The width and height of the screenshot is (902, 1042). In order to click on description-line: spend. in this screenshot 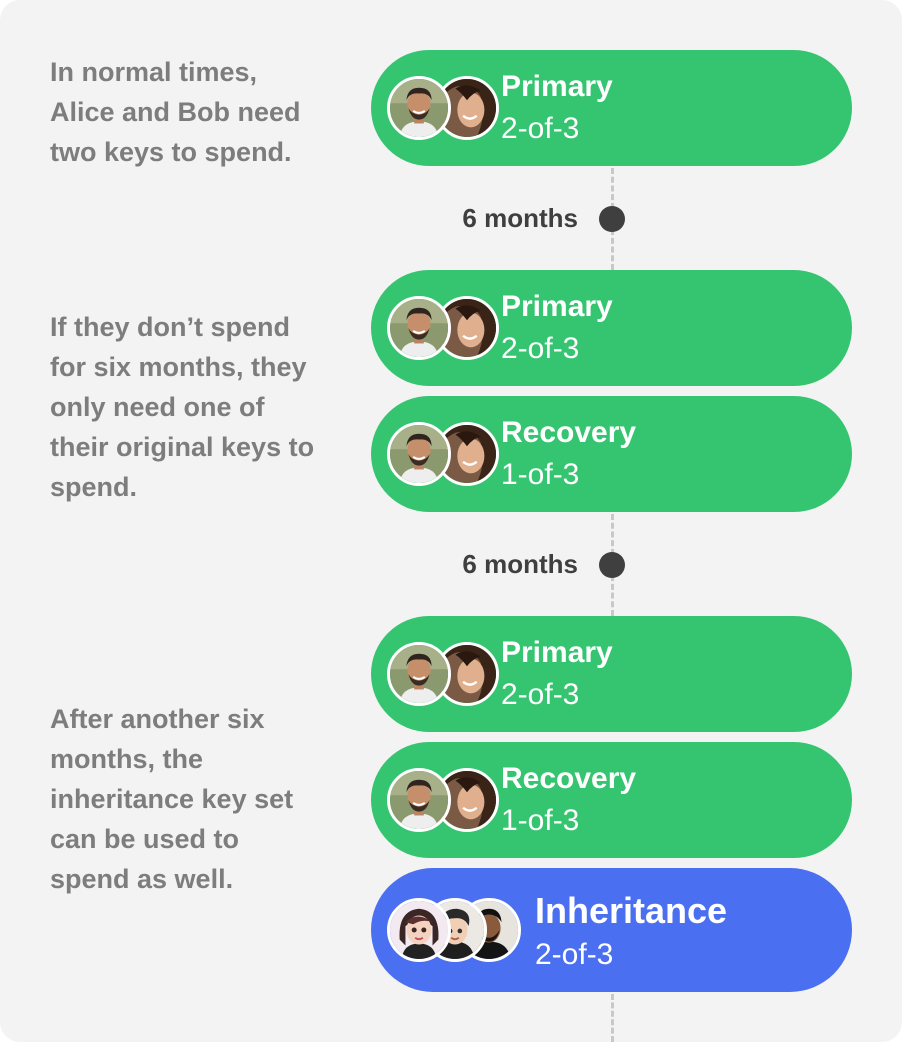, I will do `click(94, 487)`.